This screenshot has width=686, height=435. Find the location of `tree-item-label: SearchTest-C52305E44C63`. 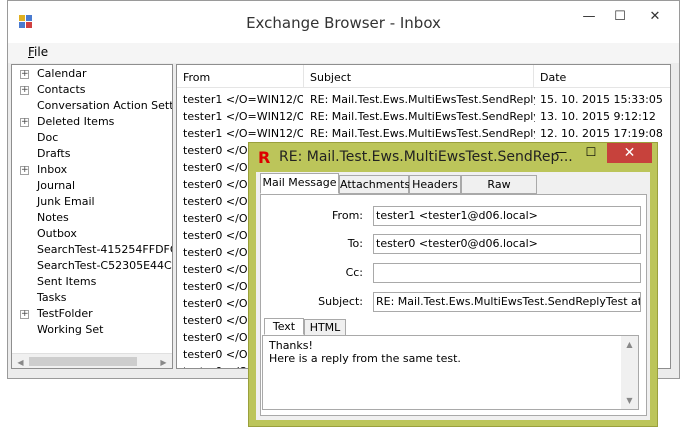

tree-item-label: SearchTest-C52305E44C63 is located at coordinates (105, 265).